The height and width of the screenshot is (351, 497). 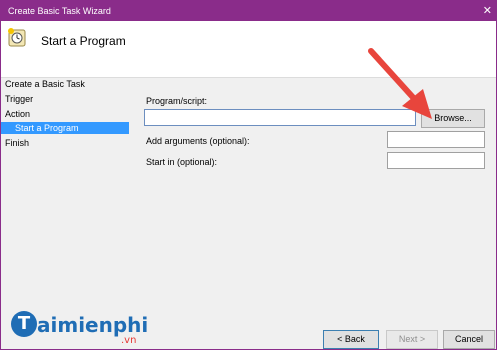 What do you see at coordinates (129, 340) in the screenshot?
I see `watermark-suffix: .vn` at bounding box center [129, 340].